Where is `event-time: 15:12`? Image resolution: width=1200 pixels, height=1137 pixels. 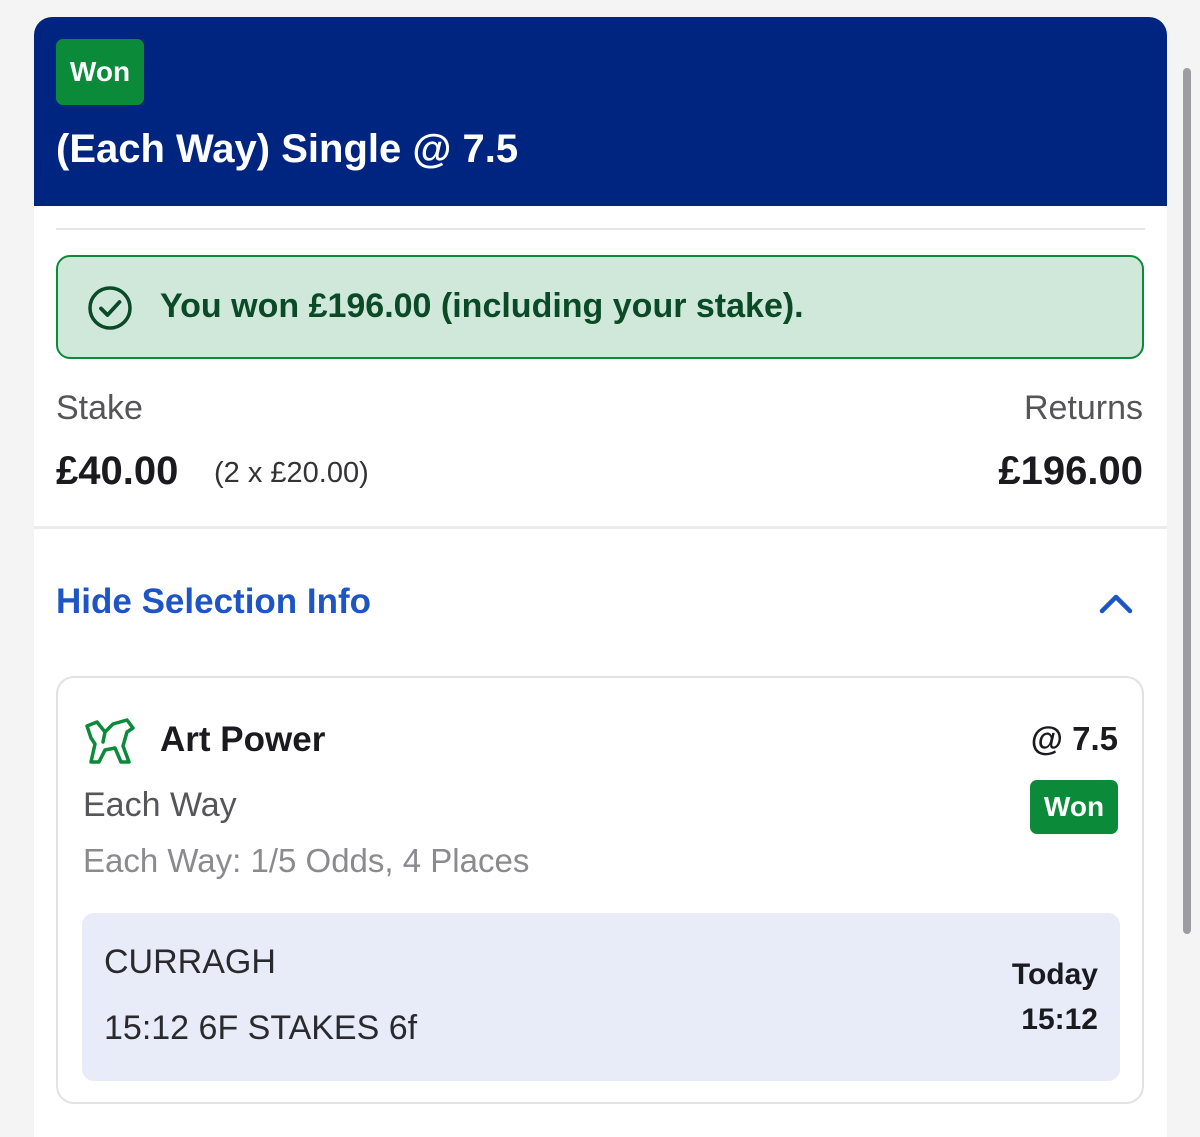 event-time: 15:12 is located at coordinates (1059, 1019).